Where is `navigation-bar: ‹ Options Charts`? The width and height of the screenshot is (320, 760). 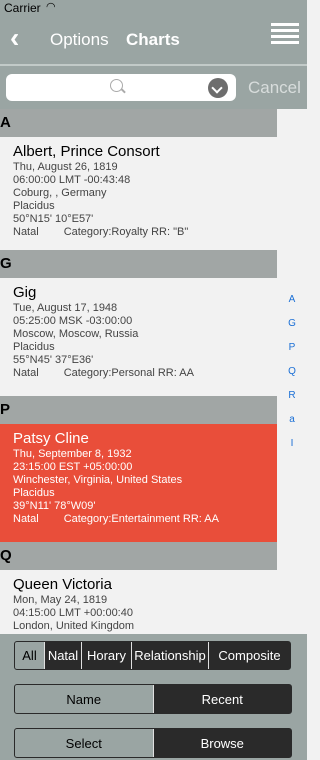 navigation-bar: ‹ Options Charts is located at coordinates (153, 40).